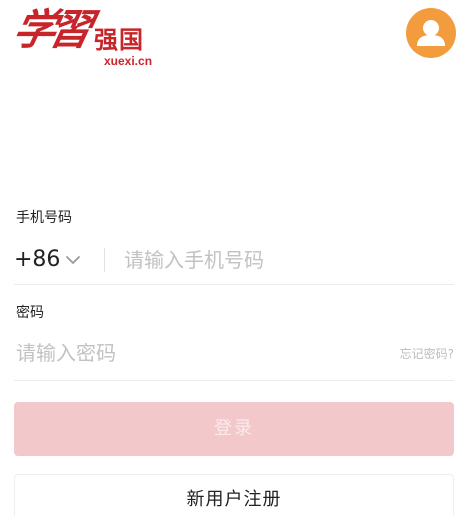 The image size is (468, 516). What do you see at coordinates (427, 354) in the screenshot?
I see `forgot-password-link: 忘记密码?` at bounding box center [427, 354].